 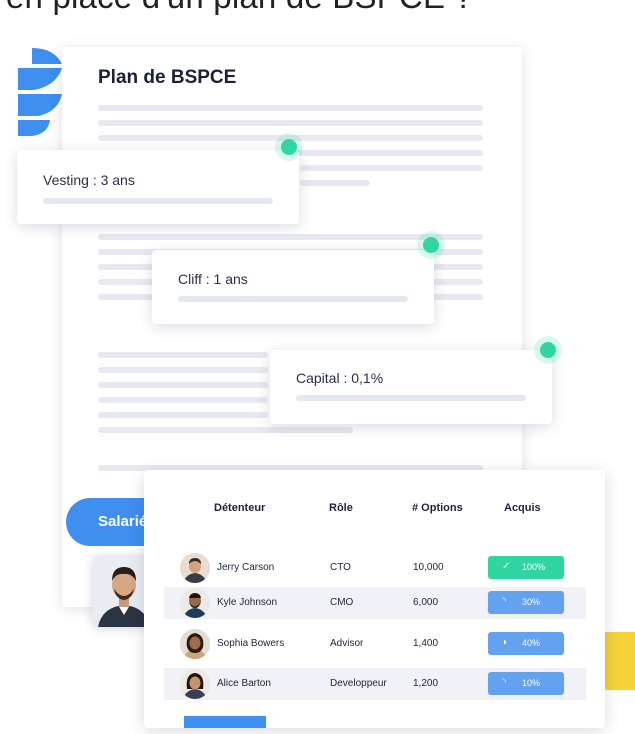 I want to click on progress-icon: ◗, so click(x=505, y=642).